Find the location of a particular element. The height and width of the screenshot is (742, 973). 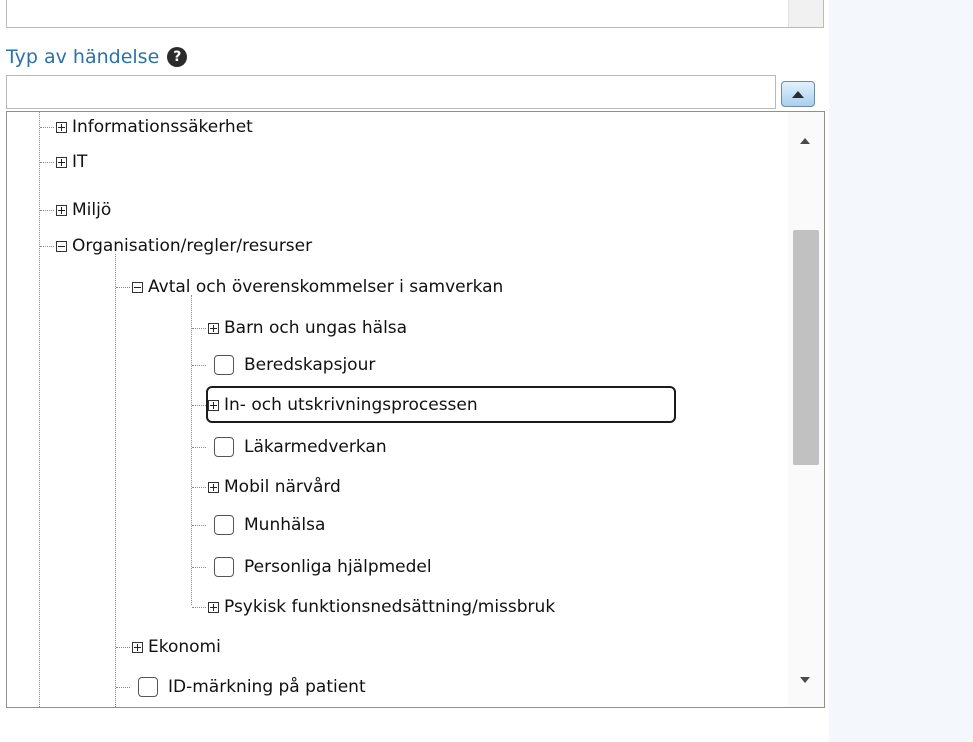

field-label: Typ av händelse ? is located at coordinates (97, 57).